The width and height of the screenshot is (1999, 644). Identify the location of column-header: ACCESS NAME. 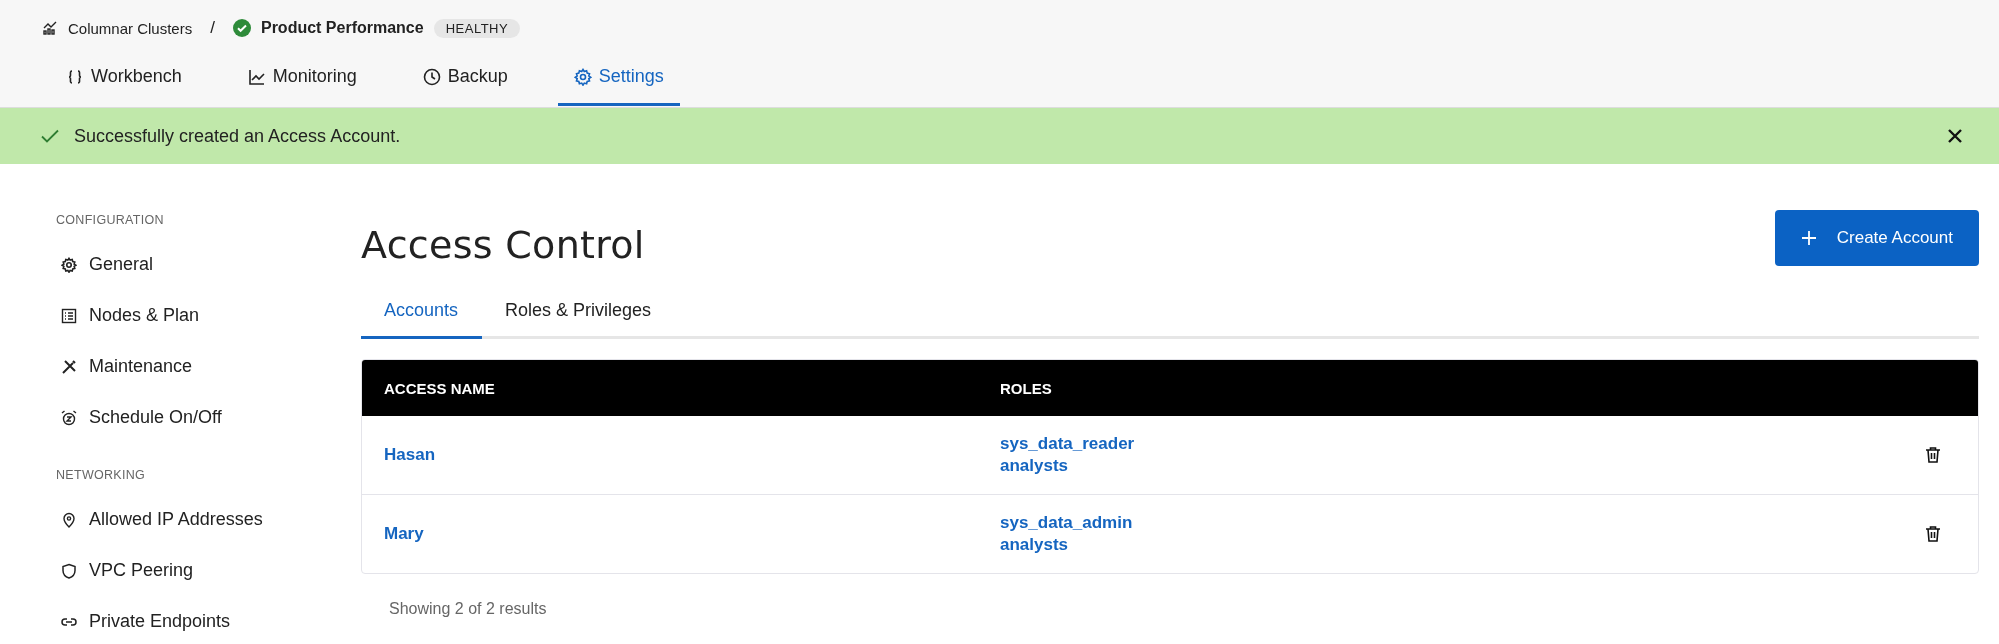
(439, 388).